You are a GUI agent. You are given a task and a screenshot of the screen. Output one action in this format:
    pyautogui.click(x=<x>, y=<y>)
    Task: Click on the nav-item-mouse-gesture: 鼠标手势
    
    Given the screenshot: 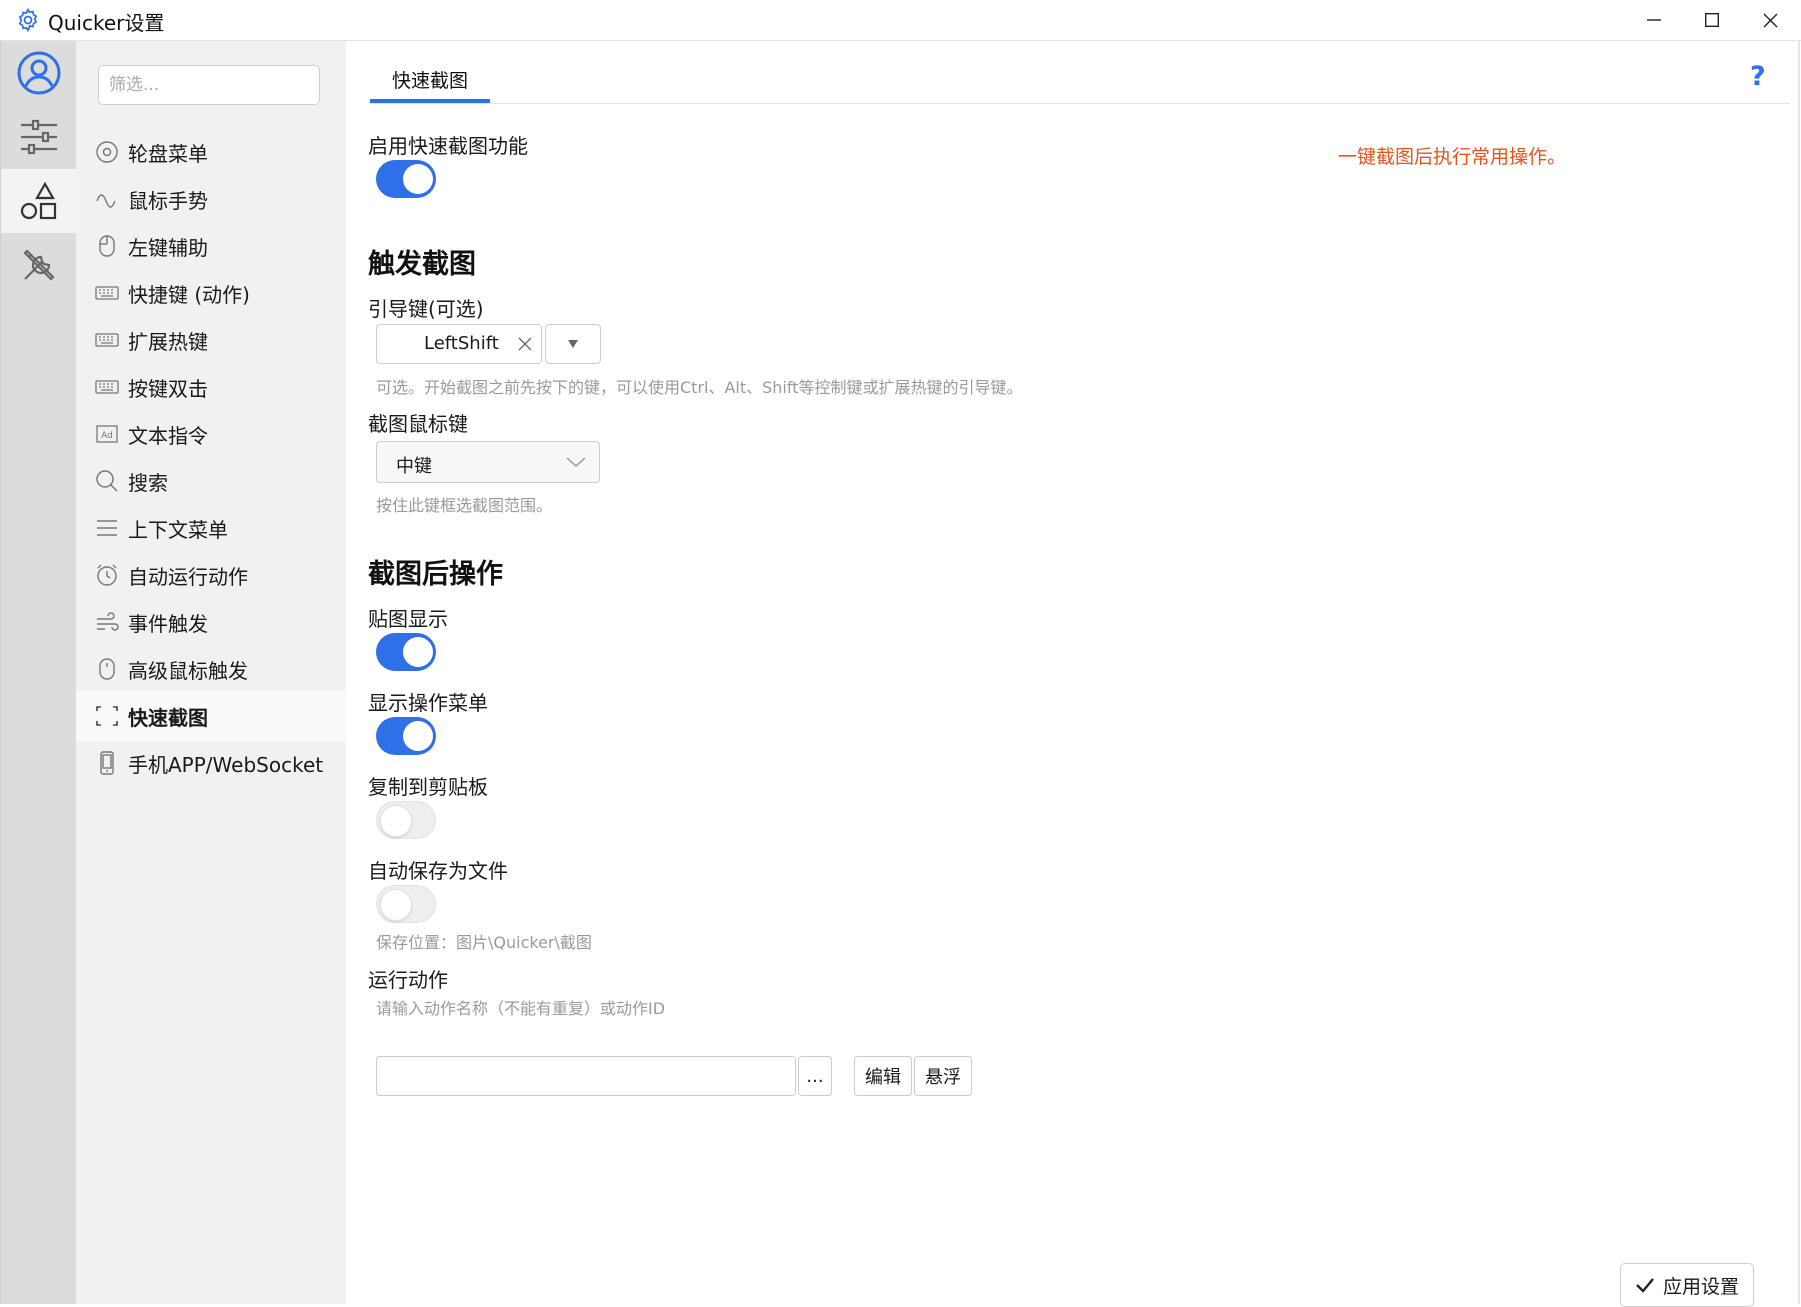 What is the action you would take?
    pyautogui.click(x=211, y=199)
    